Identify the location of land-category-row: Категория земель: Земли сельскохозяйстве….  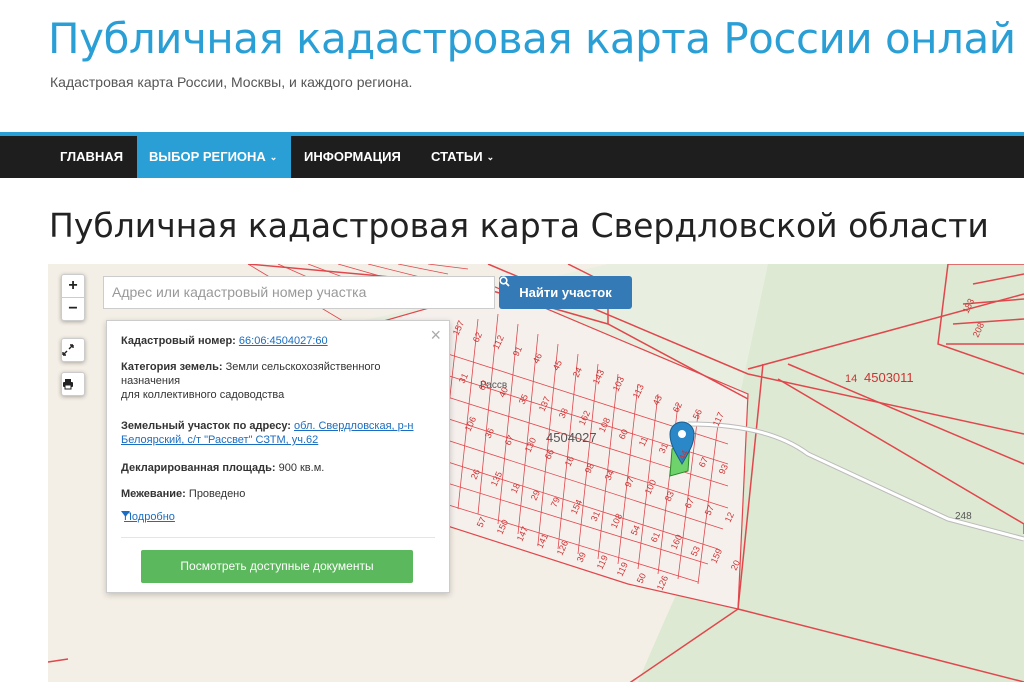
(281, 381).